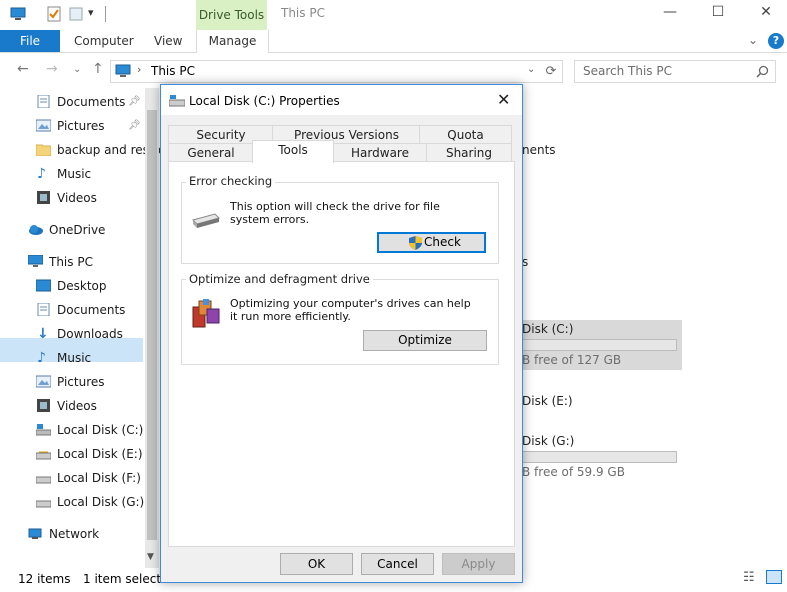  I want to click on tab-file: File, so click(30, 41).